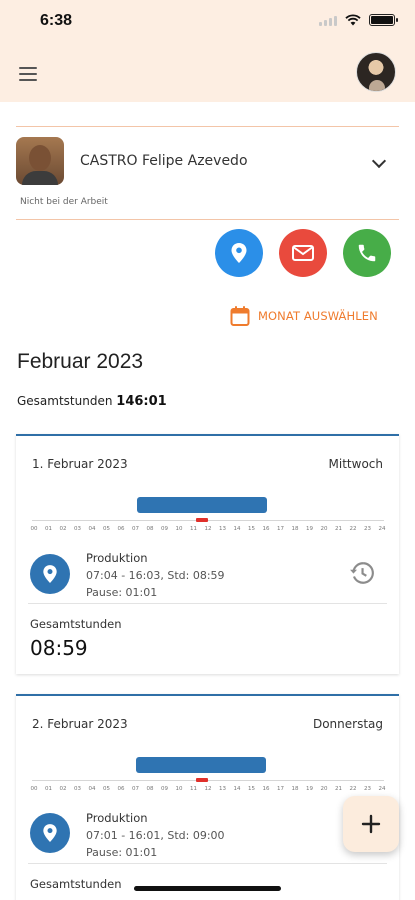 This screenshot has height=900, width=415. Describe the element at coordinates (207, 23) in the screenshot. I see `status-bar: 6:38` at that location.